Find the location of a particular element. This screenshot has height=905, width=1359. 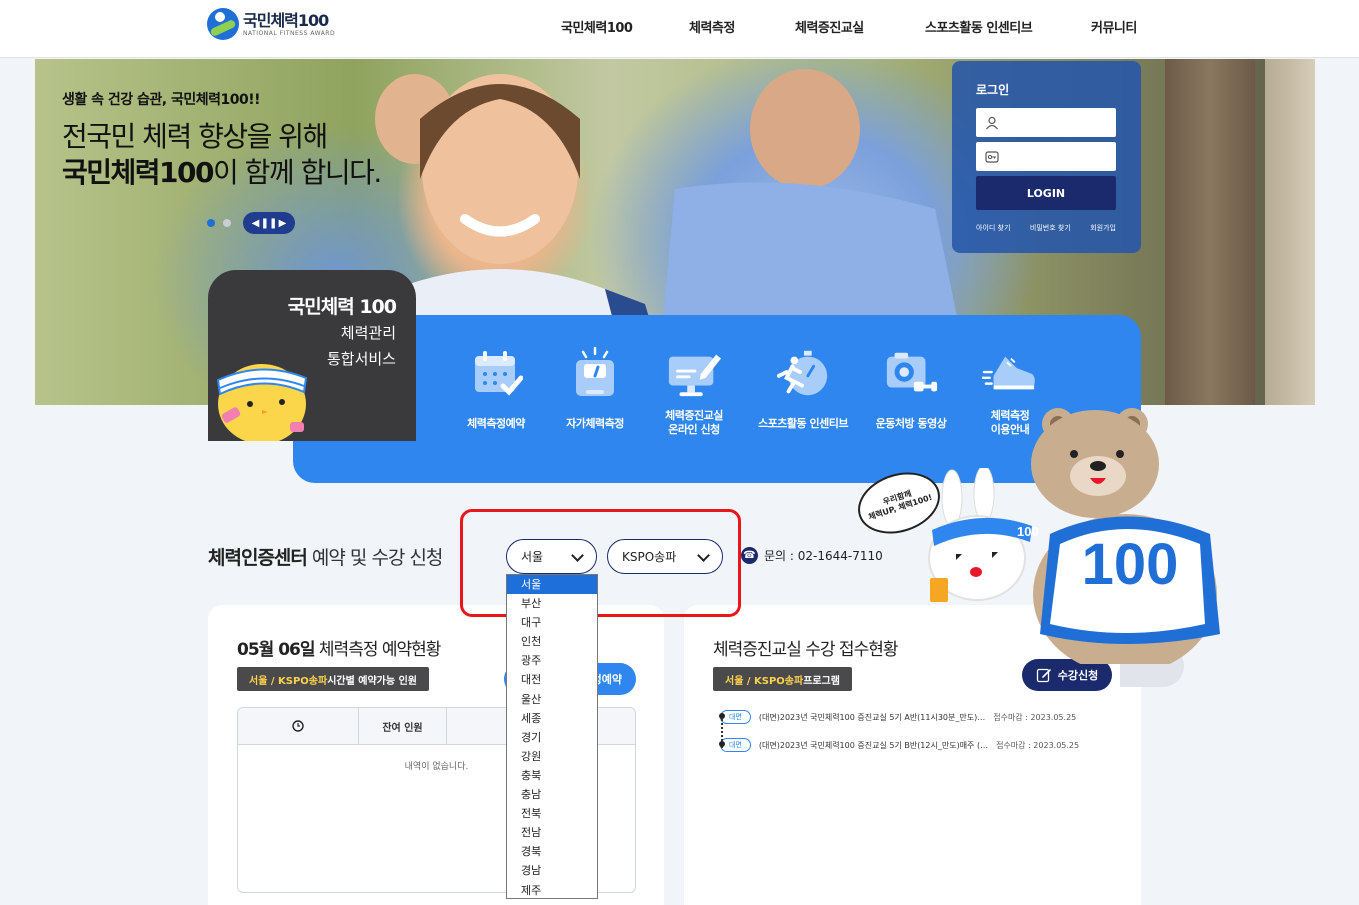

signup-link: 회원가입 is located at coordinates (1103, 228).